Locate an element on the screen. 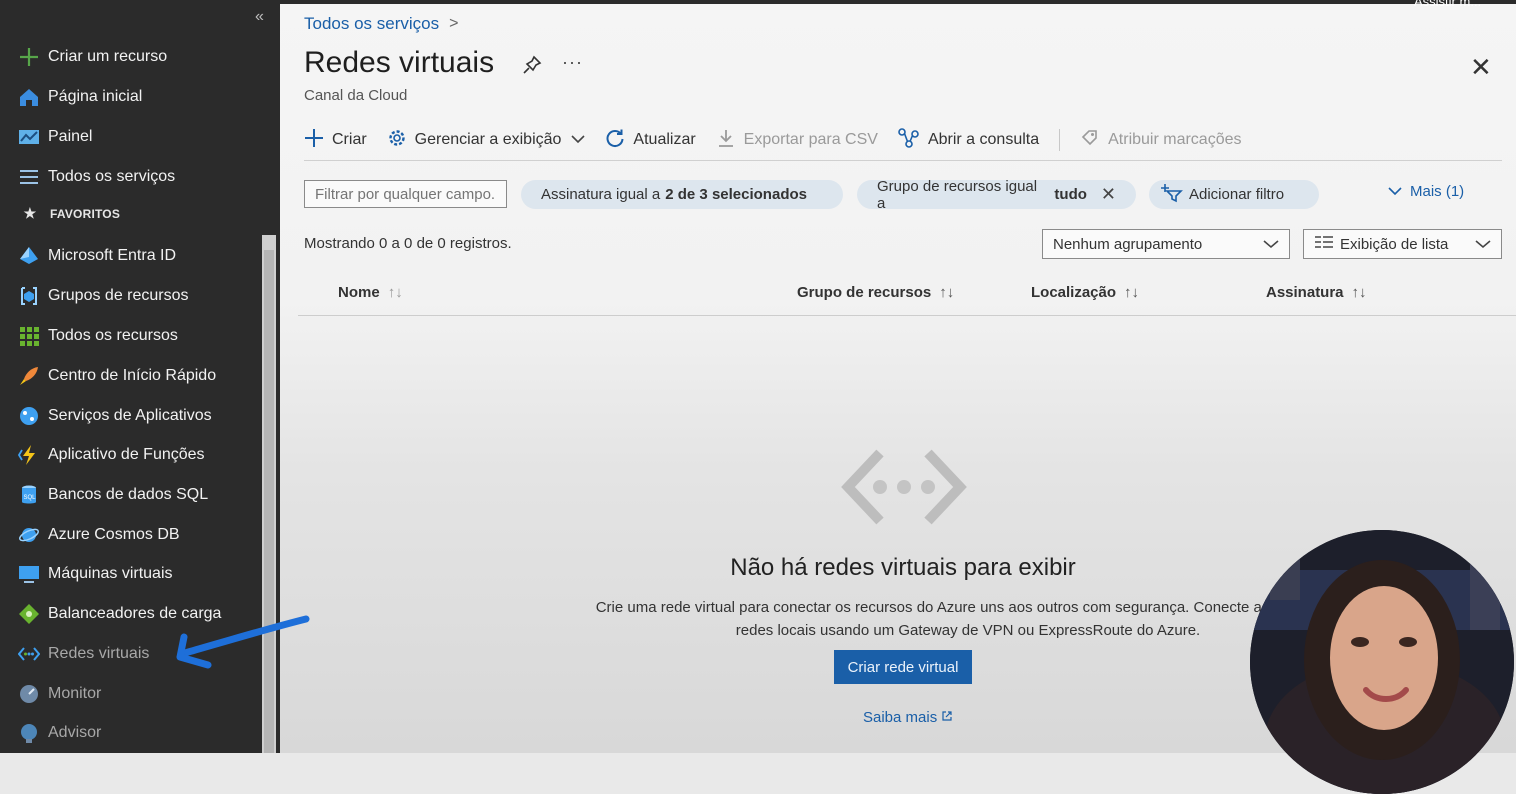  column-header-location: Localização ↑↓ is located at coordinates (1085, 292).